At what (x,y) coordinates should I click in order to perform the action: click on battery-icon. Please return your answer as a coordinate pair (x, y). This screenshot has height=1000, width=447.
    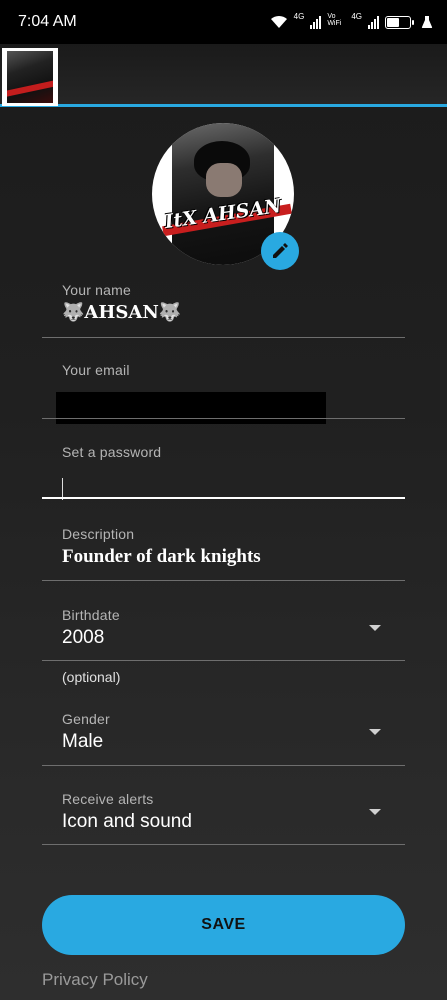
    Looking at the image, I should click on (399, 22).